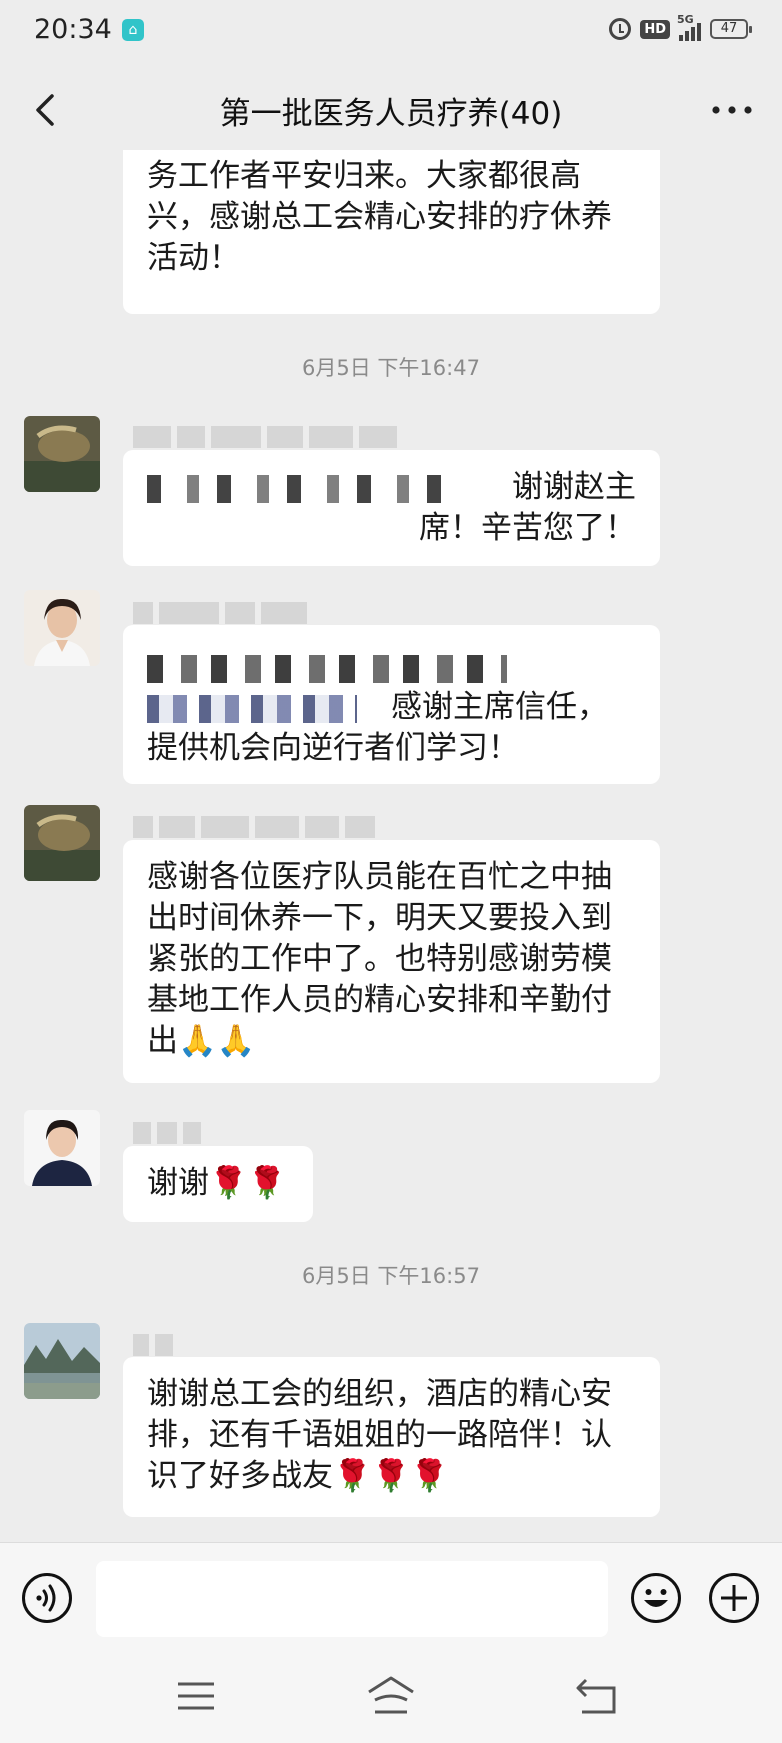  What do you see at coordinates (47, 1598) in the screenshot?
I see `voice-icon` at bounding box center [47, 1598].